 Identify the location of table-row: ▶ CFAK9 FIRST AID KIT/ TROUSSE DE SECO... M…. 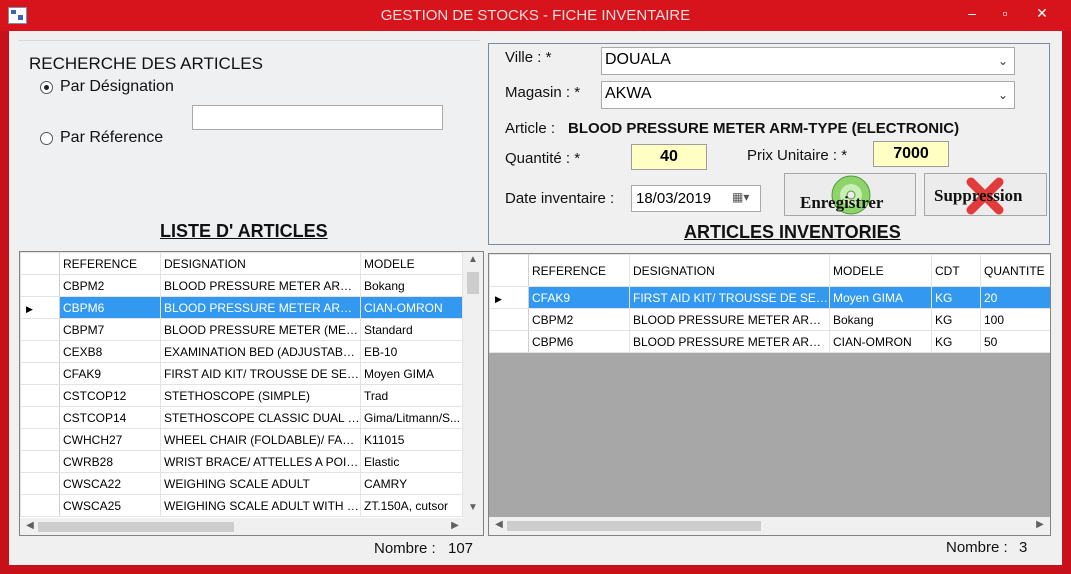
(769, 297).